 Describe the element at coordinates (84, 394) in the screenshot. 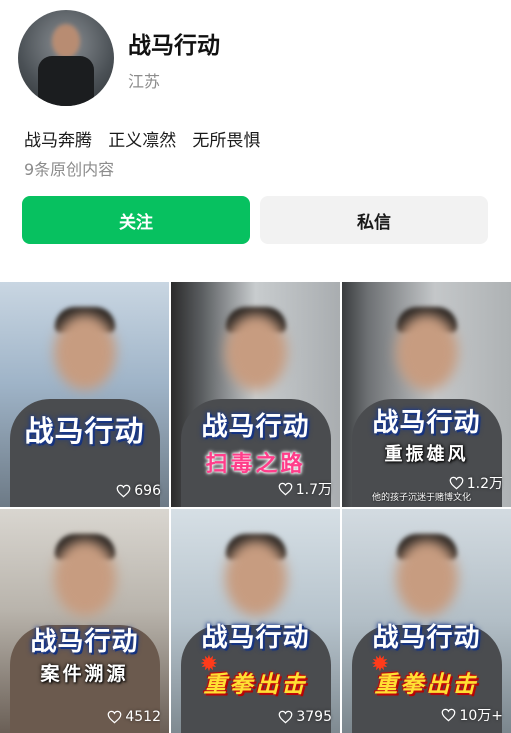

I see `video-tile: 战马行动 696` at that location.